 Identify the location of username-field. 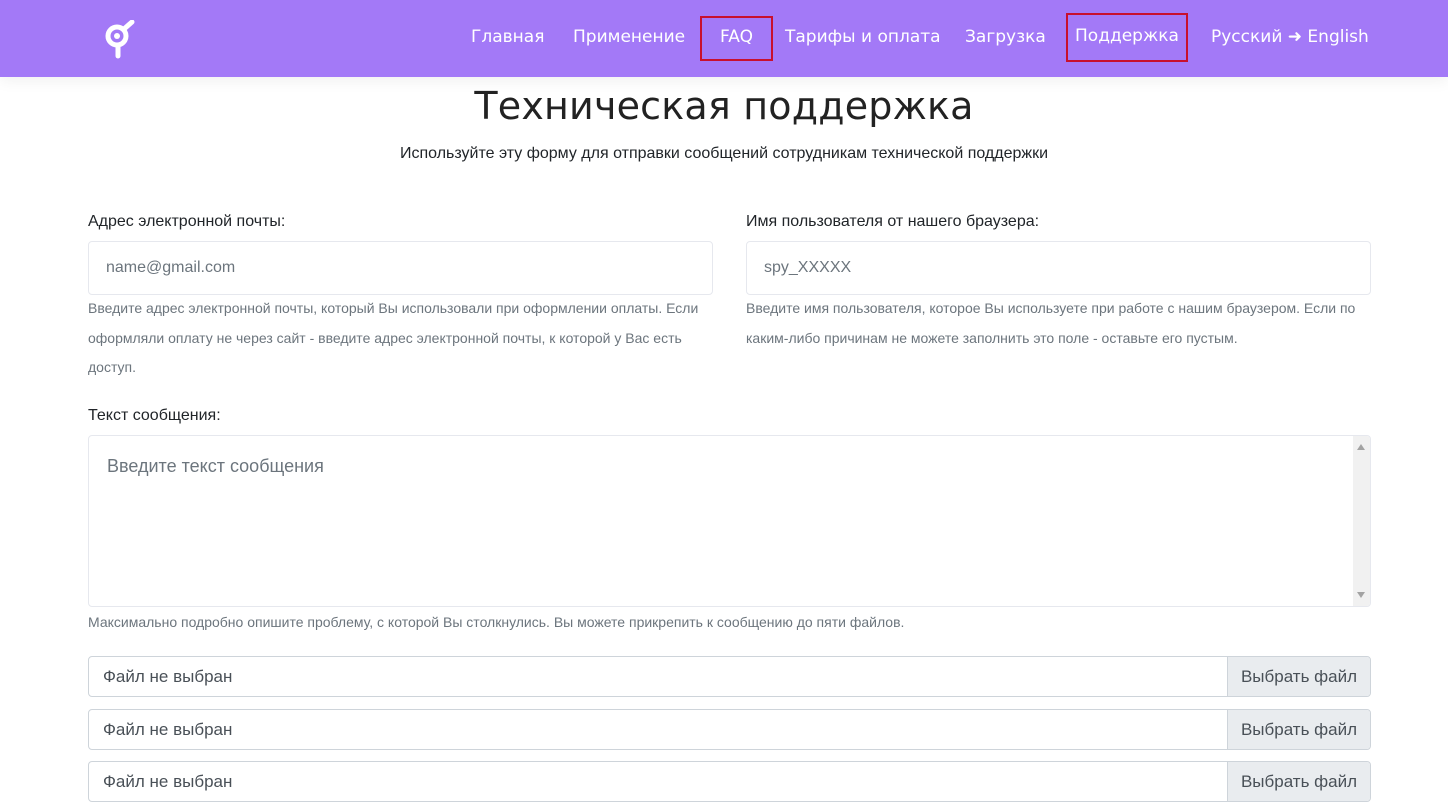
(1058, 268).